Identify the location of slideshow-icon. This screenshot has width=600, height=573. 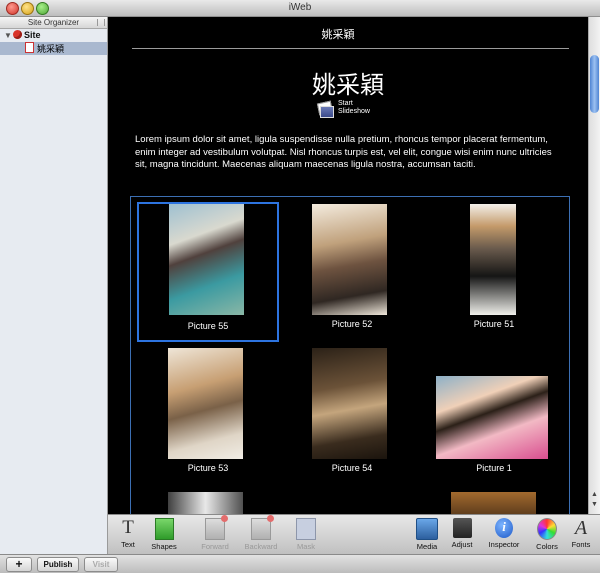
(325, 109).